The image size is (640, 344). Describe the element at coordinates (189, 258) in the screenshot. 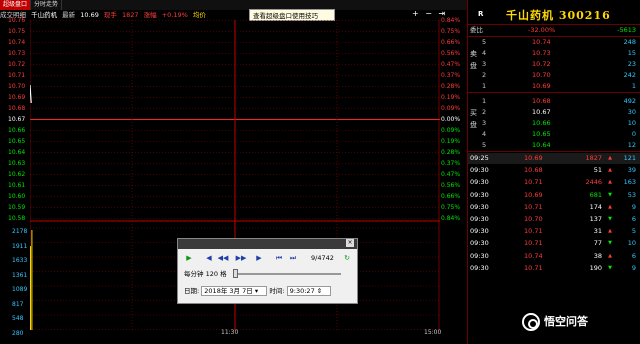

I see `play-icon: ▶` at that location.